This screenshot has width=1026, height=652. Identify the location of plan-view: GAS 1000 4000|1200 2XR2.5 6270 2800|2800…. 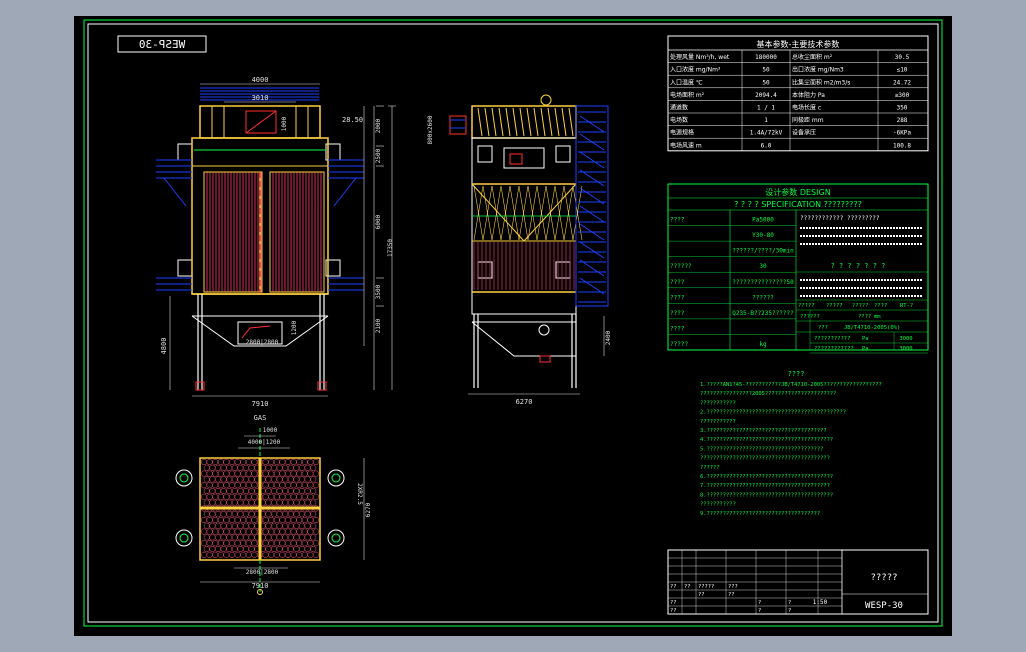
(273, 504).